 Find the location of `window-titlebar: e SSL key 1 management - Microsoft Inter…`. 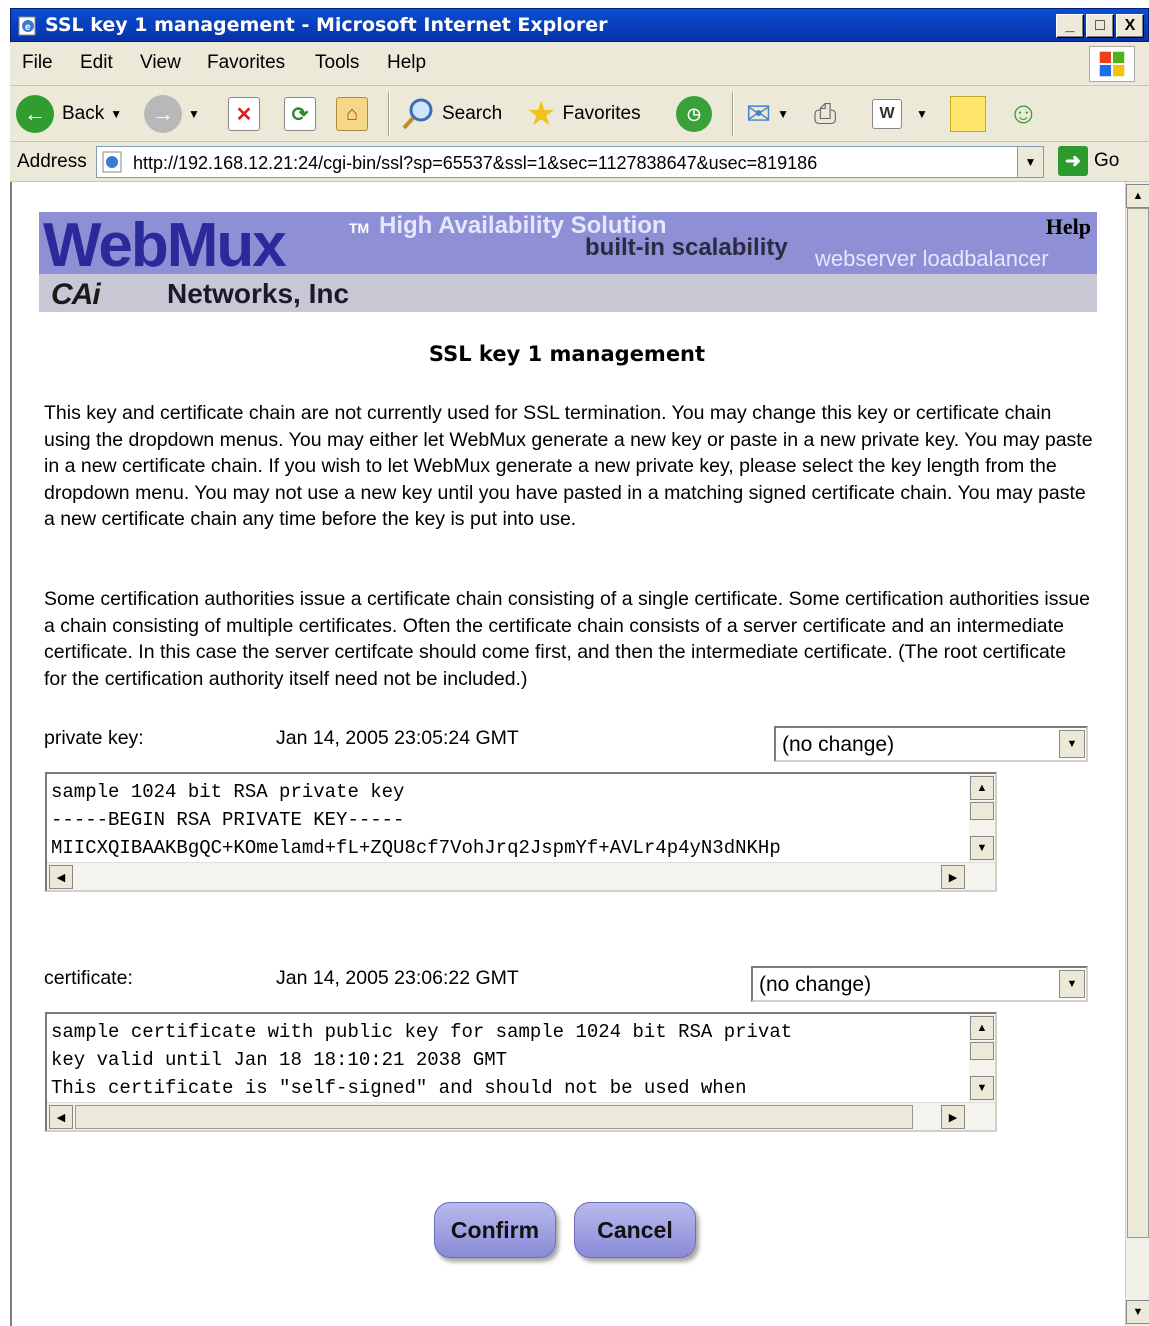

window-titlebar: e SSL key 1 management - Microsoft Inter… is located at coordinates (579, 25).